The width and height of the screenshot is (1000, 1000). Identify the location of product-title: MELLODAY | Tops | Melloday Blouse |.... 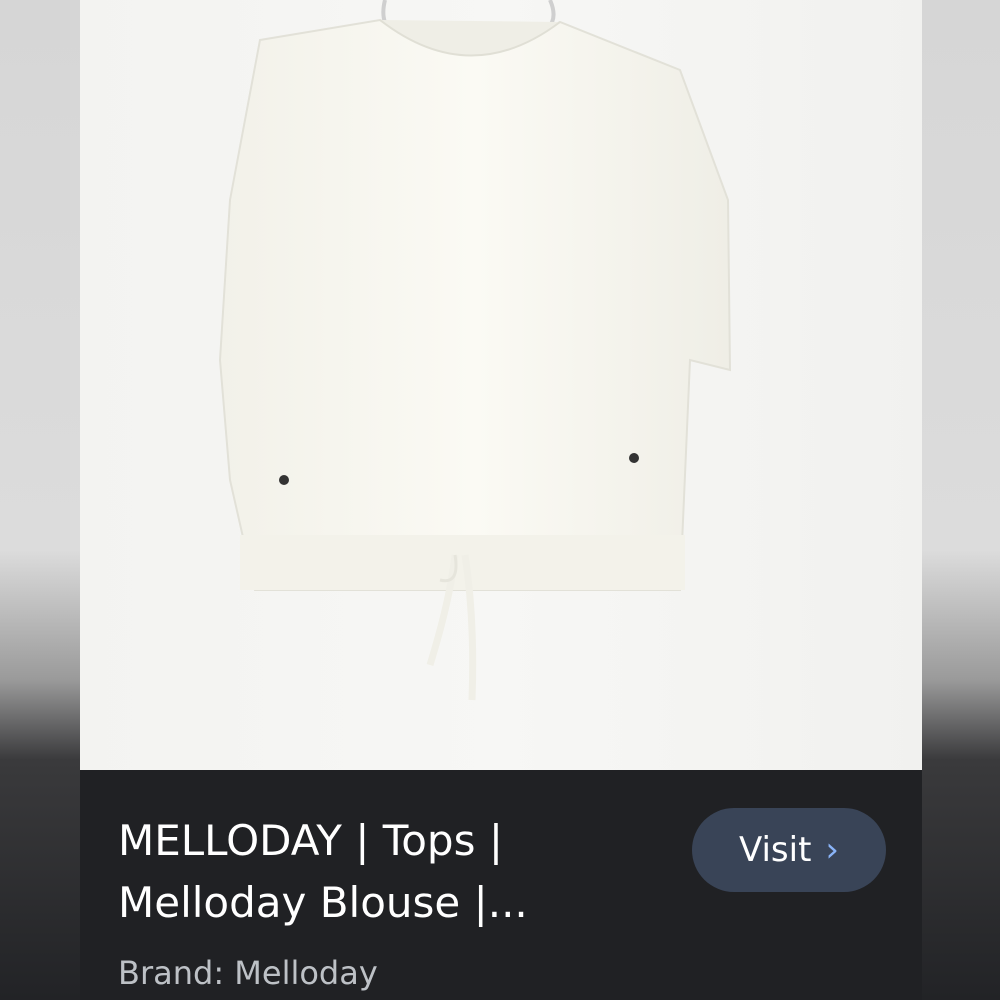
(398, 872).